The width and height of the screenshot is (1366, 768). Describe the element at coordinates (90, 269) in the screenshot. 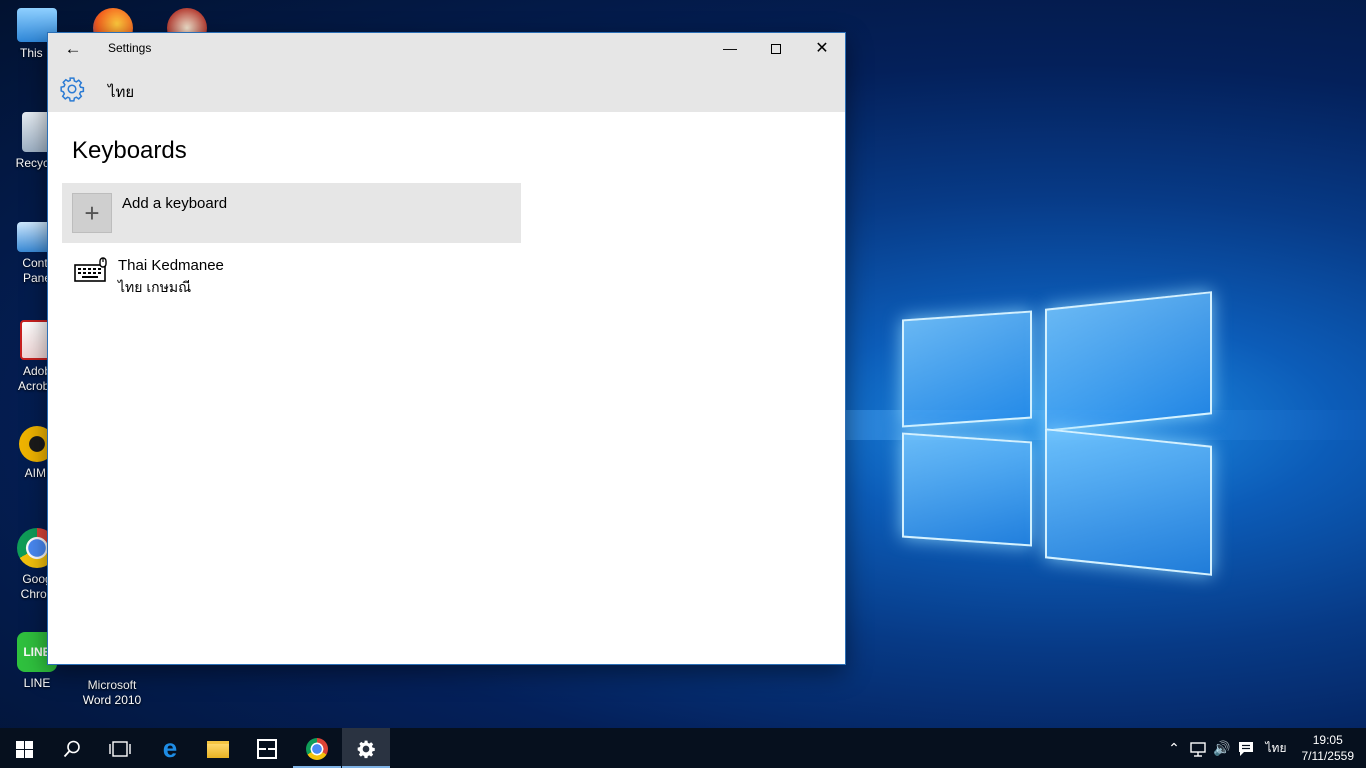

I see `keyboard-icon` at that location.